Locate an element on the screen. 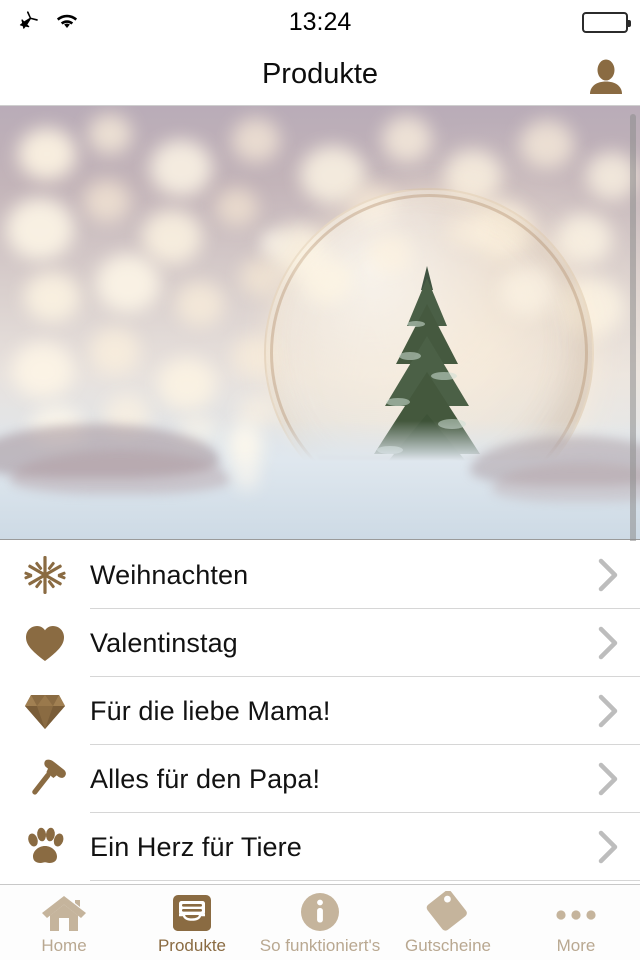 This screenshot has height=960, width=640. list-item-label: Für die liebe Mama! is located at coordinates (210, 710).